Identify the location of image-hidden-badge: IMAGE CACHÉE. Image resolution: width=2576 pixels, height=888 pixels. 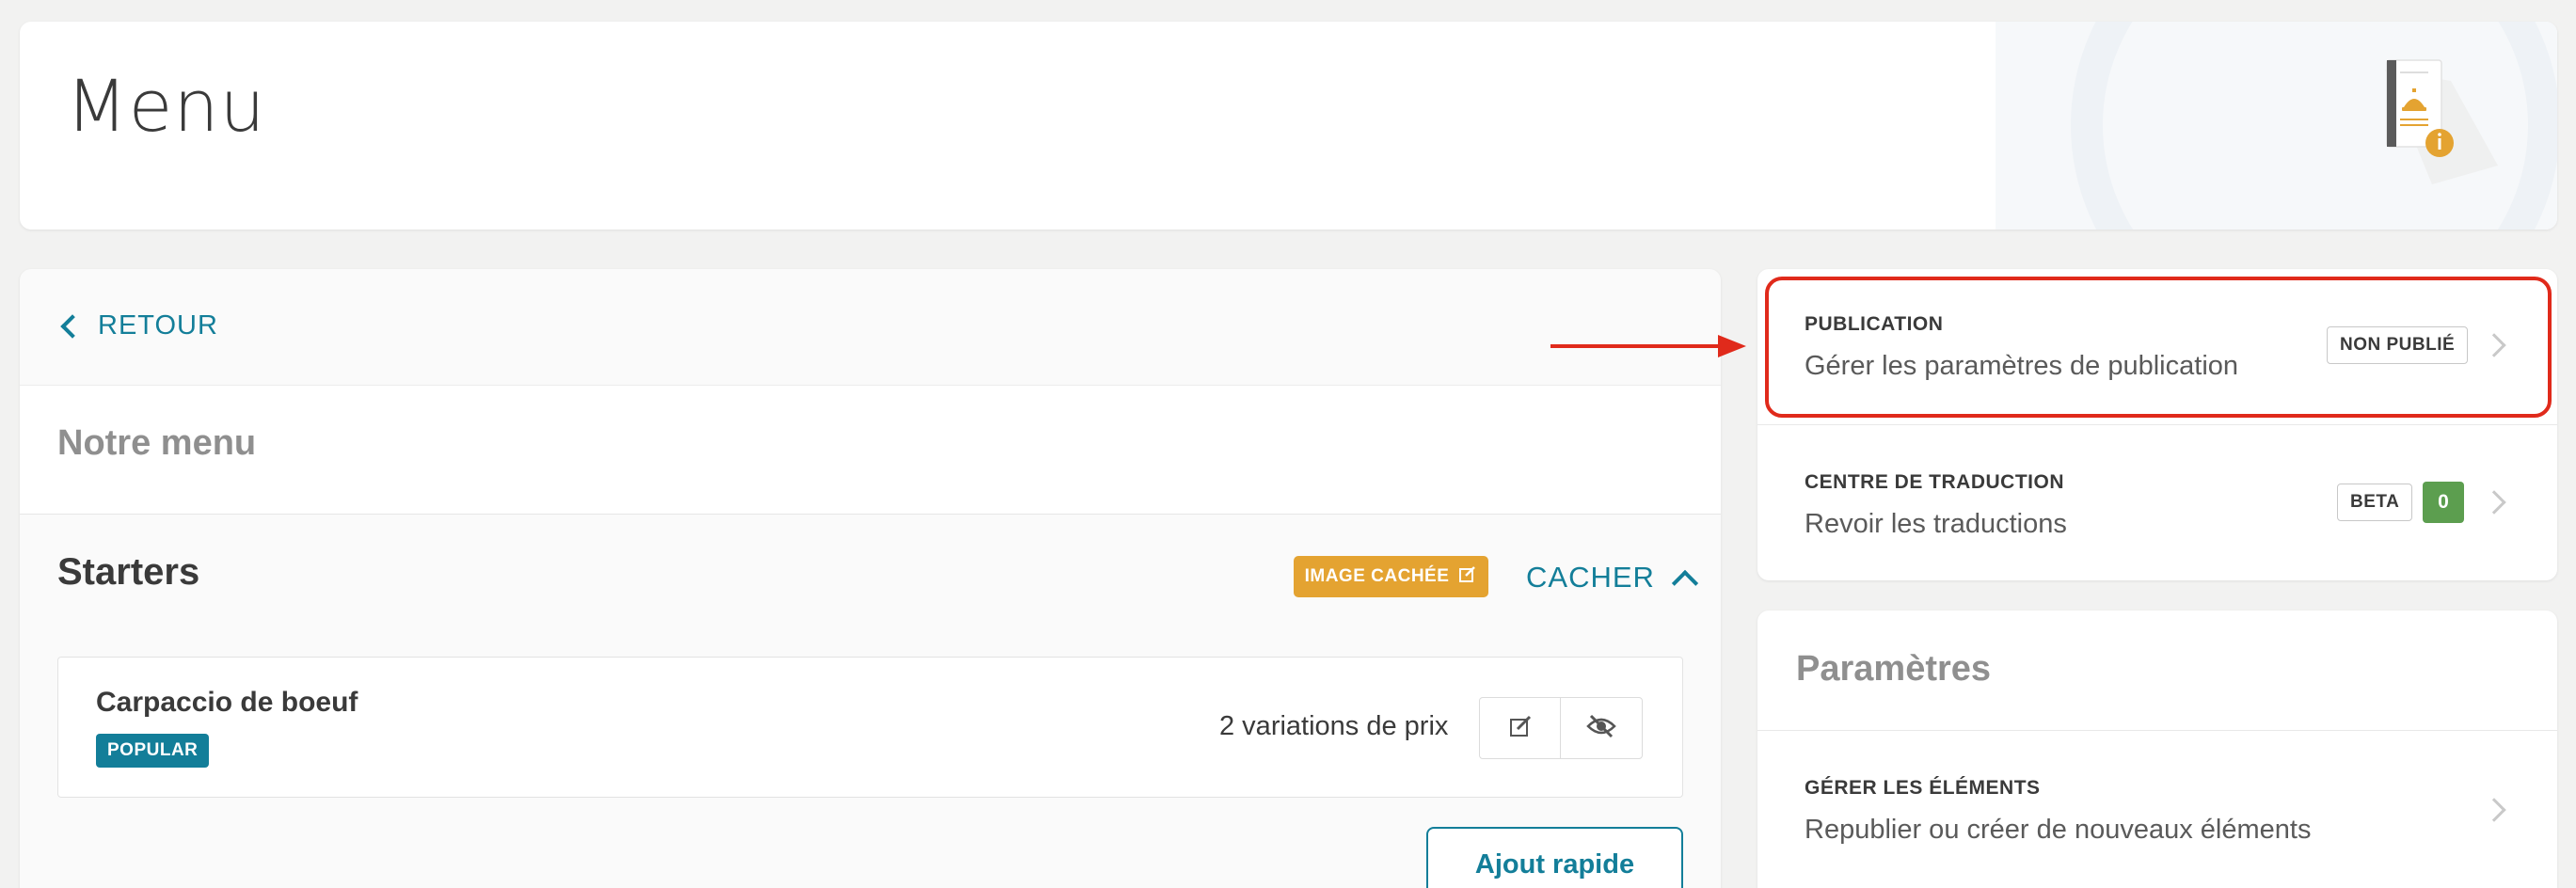
(1391, 577).